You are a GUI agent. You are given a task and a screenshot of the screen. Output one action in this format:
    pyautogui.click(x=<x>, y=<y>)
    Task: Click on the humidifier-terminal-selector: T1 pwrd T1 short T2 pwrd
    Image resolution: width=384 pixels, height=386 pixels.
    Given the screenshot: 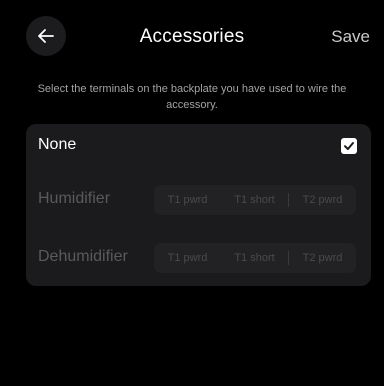 What is the action you would take?
    pyautogui.click(x=255, y=200)
    